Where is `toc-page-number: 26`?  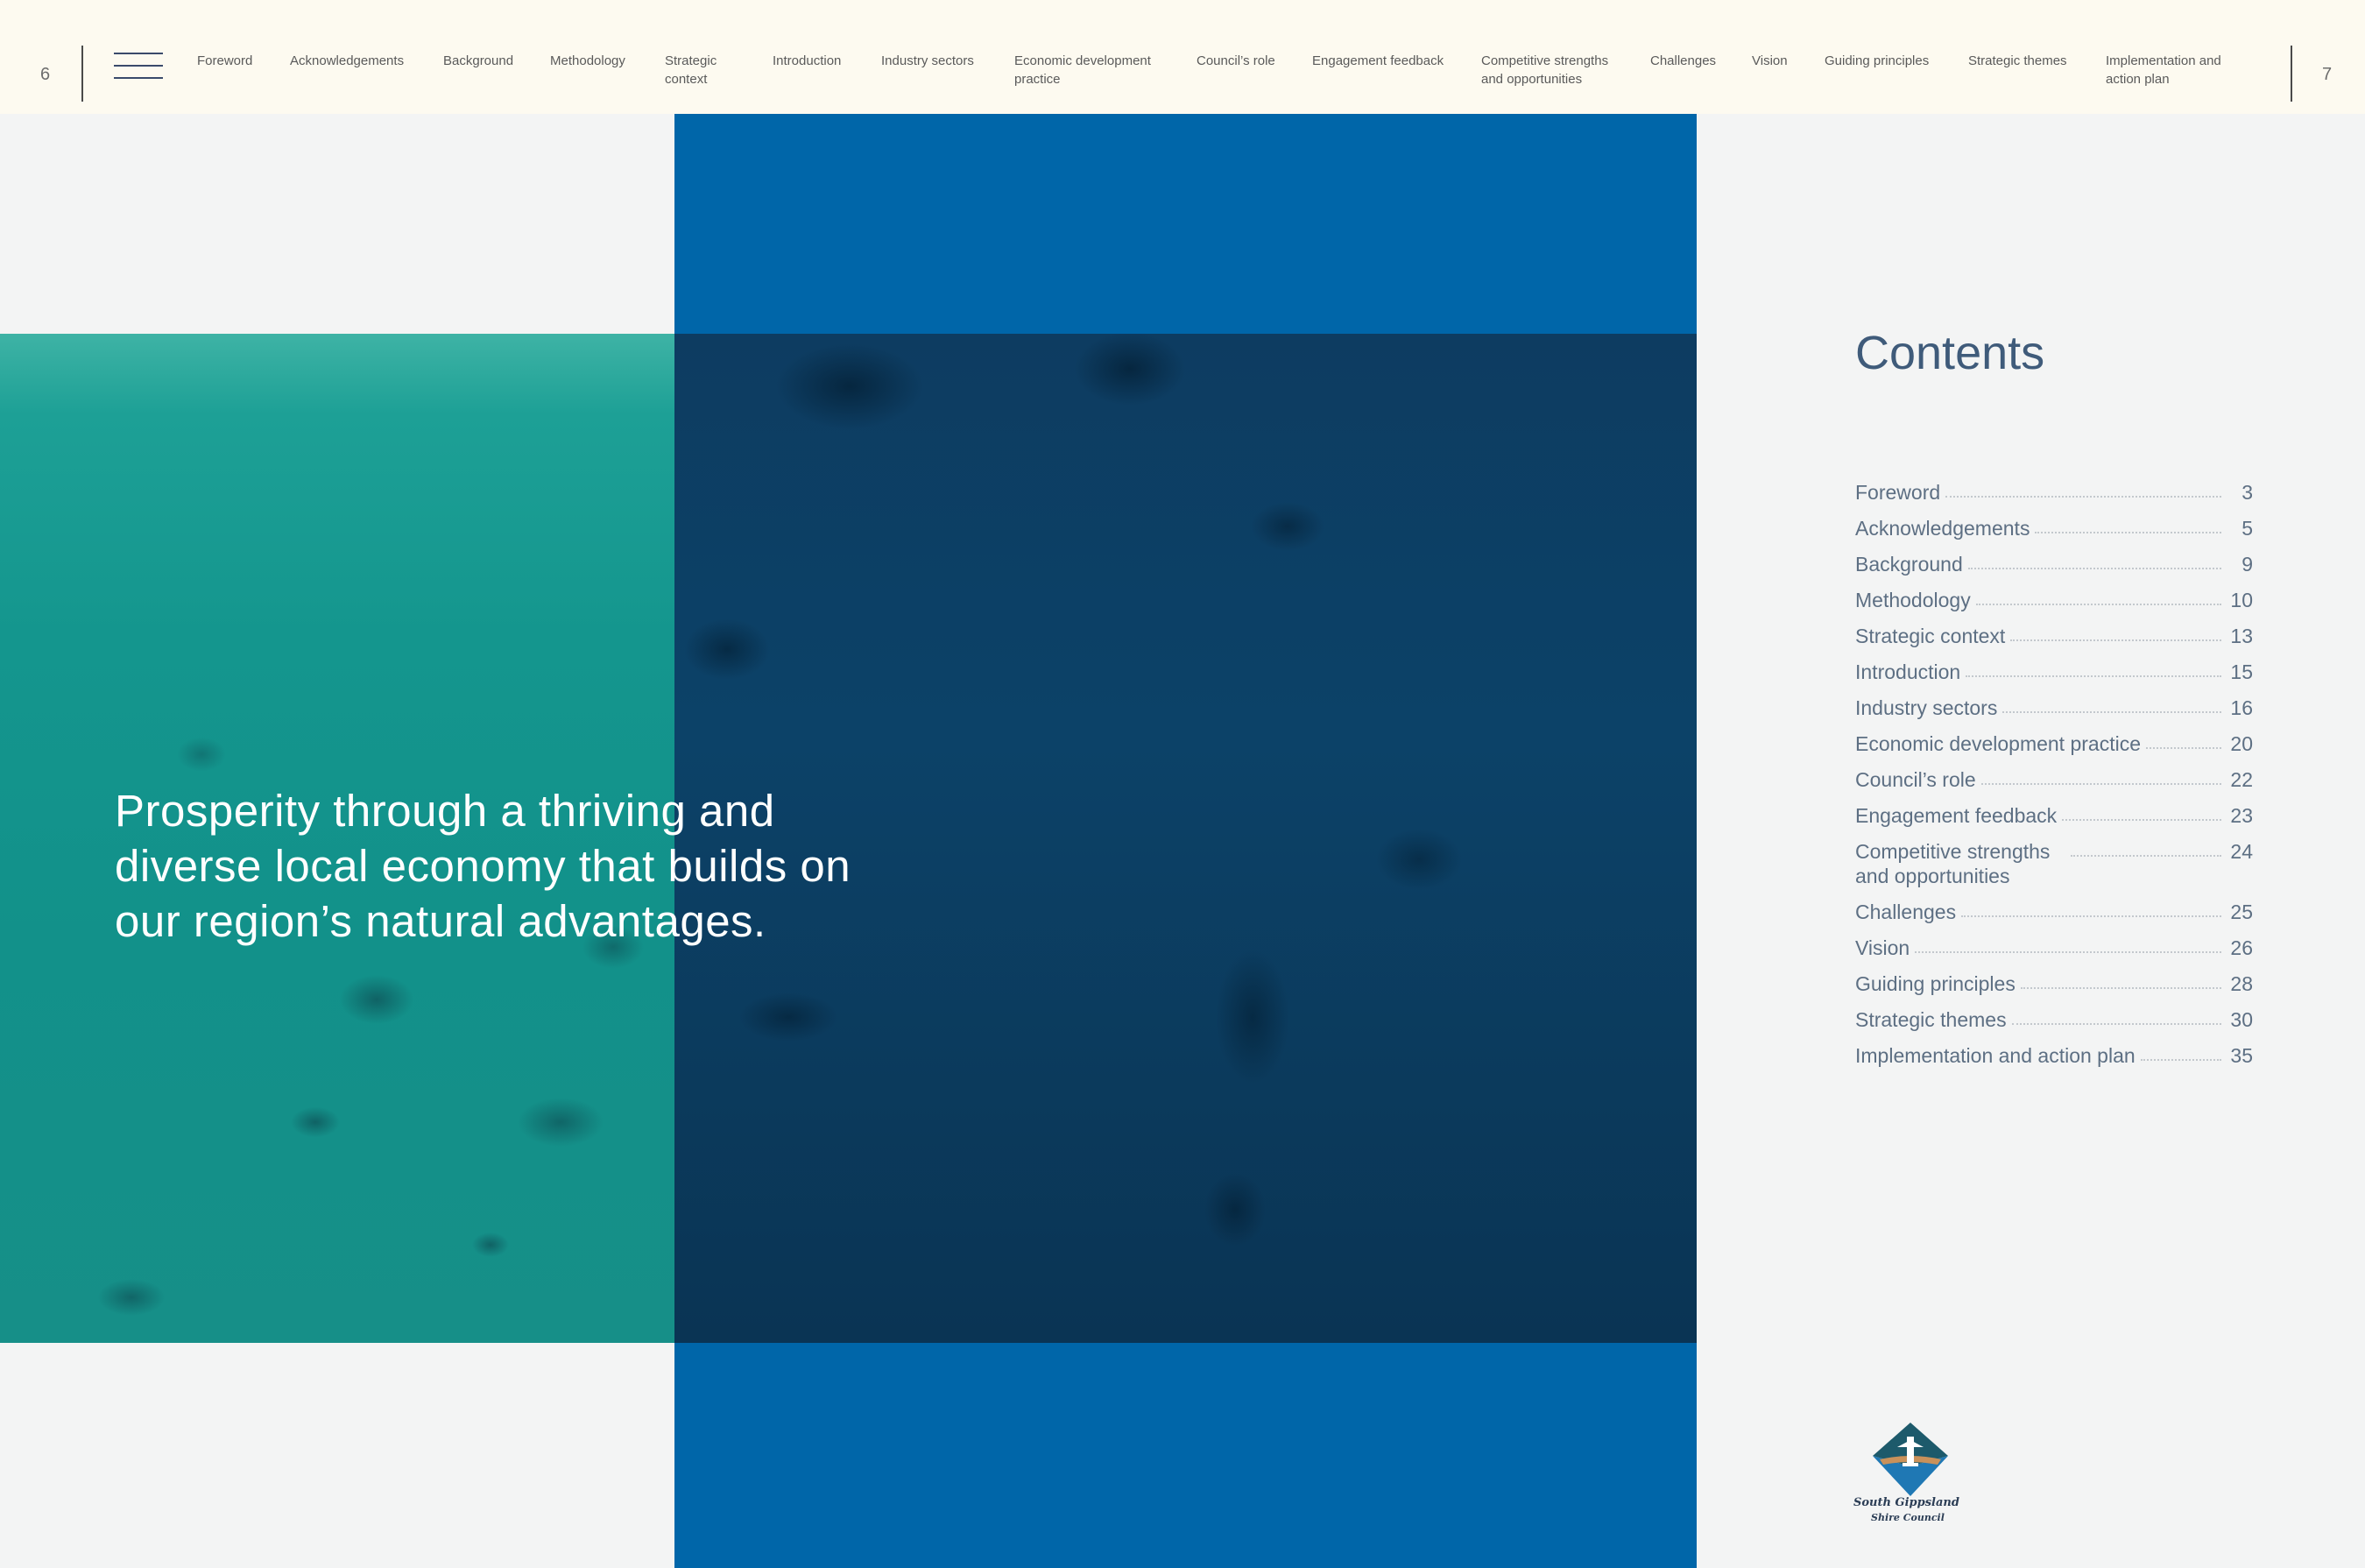 toc-page-number: 26 is located at coordinates (2241, 947).